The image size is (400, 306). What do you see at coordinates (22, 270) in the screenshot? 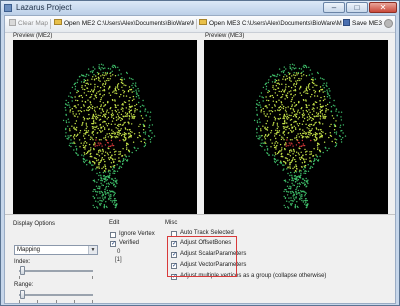
I see `index-slider-thumb` at bounding box center [22, 270].